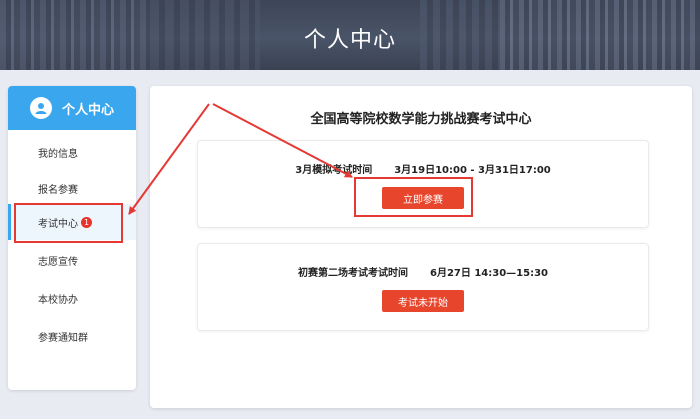  I want to click on sidebar-item-registration: 报名参赛, so click(72, 188).